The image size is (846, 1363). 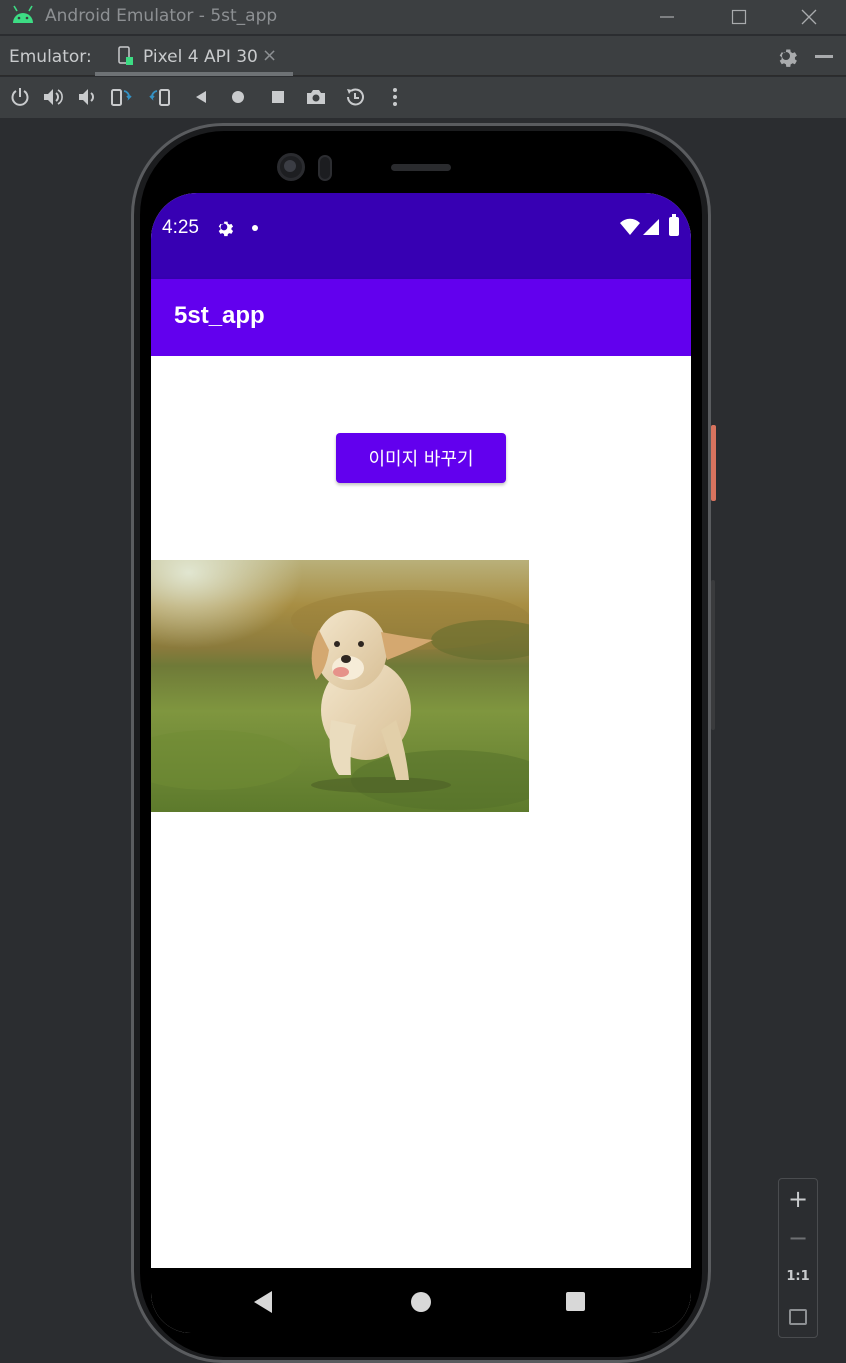 What do you see at coordinates (219, 315) in the screenshot?
I see `app-title: 5st_app` at bounding box center [219, 315].